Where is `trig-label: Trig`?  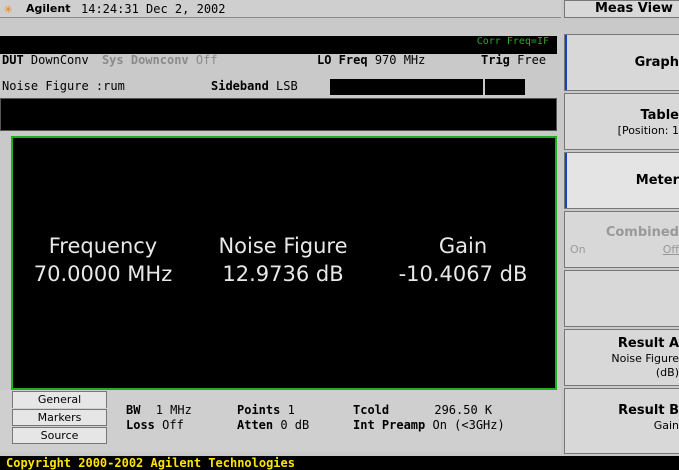 trig-label: Trig is located at coordinates (495, 60).